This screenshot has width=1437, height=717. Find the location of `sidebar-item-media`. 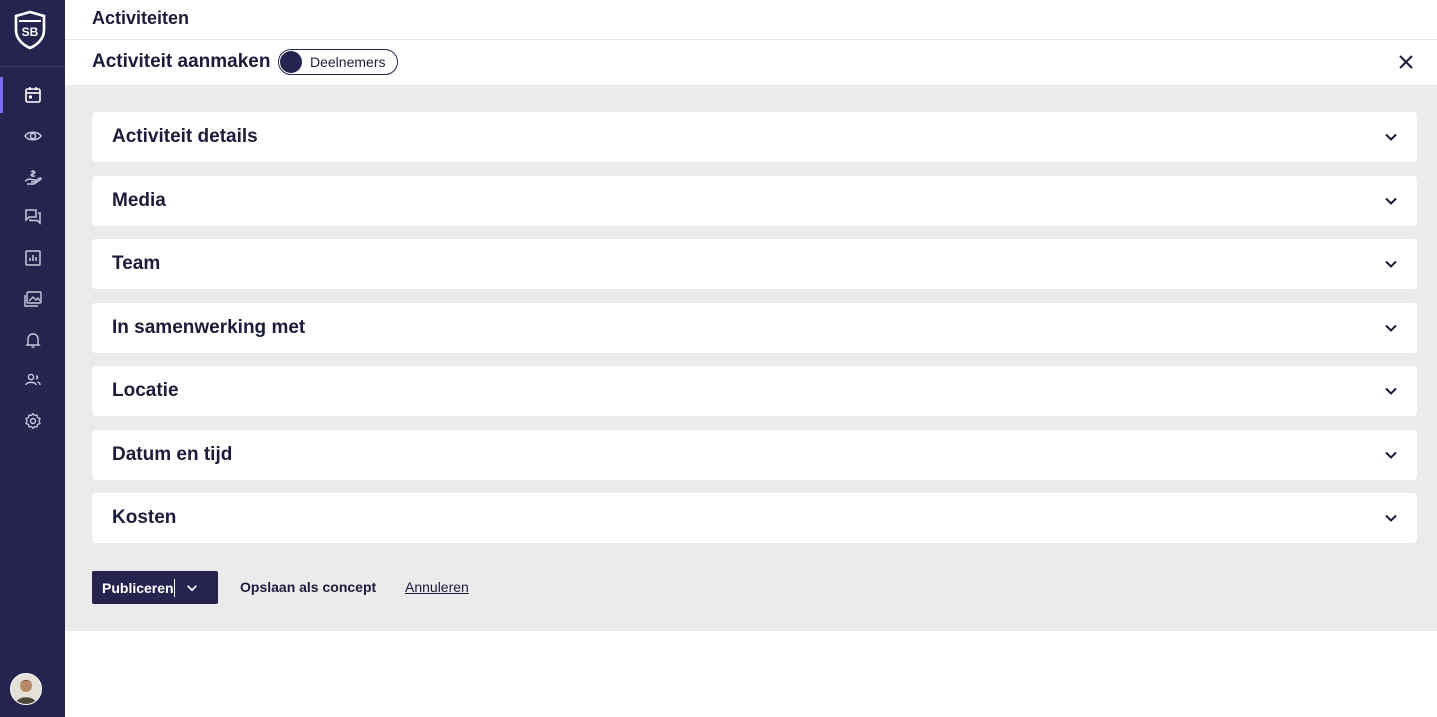

sidebar-item-media is located at coordinates (32, 299).